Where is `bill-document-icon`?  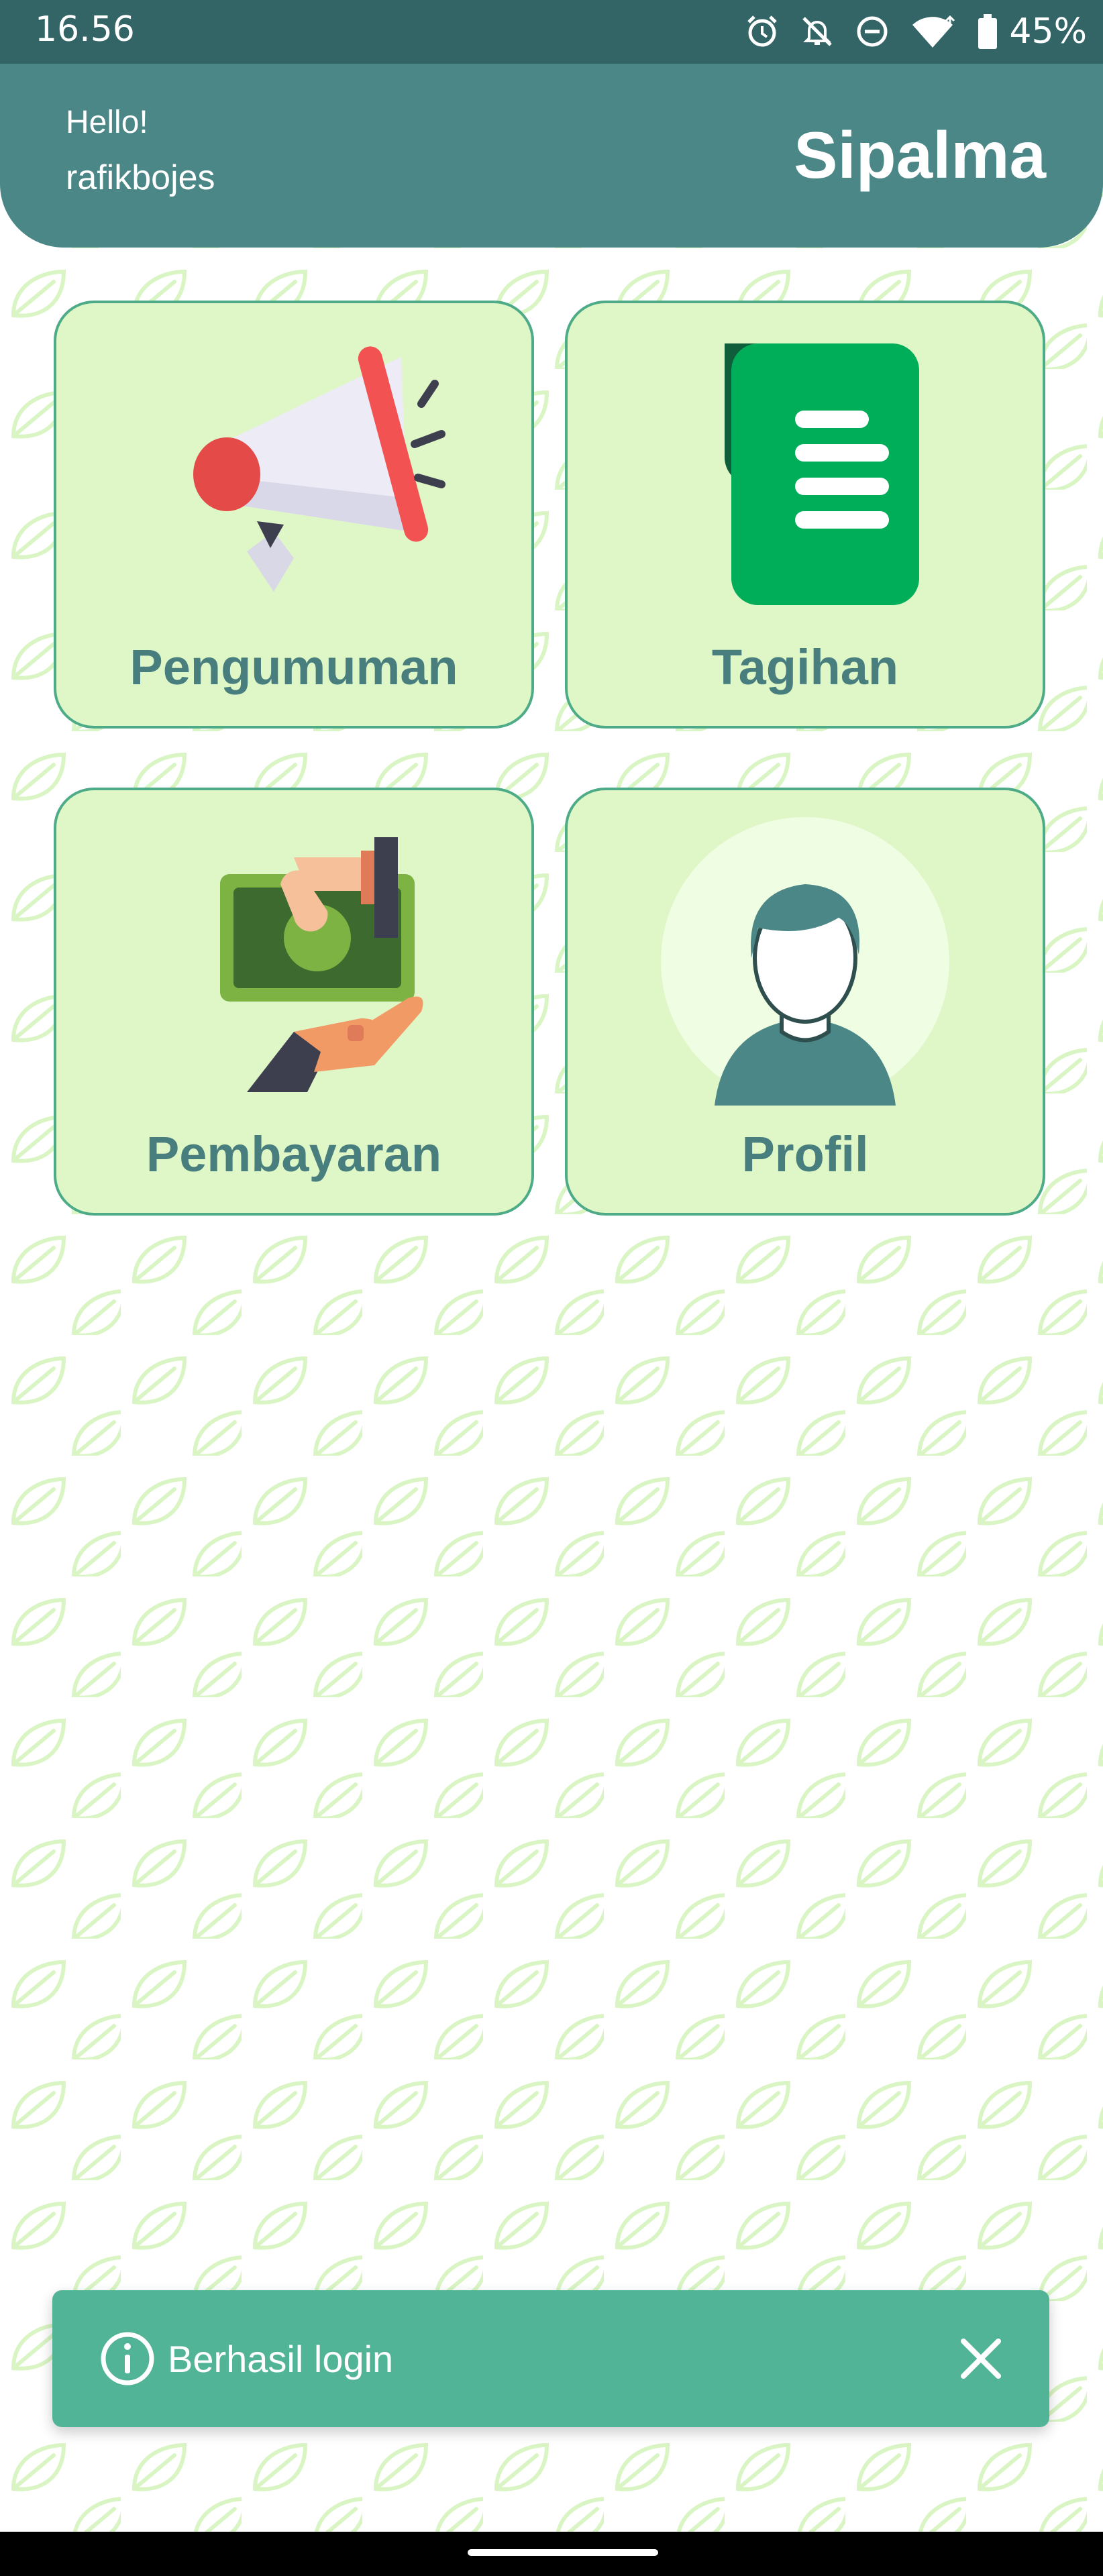
bill-document-icon is located at coordinates (805, 467).